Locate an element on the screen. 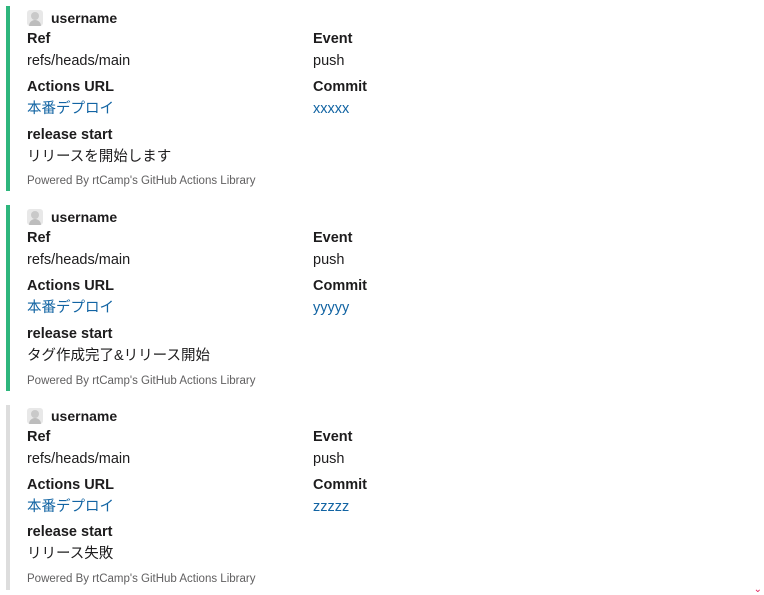 The width and height of the screenshot is (764, 595). field-commit: Commit yyyyy is located at coordinates (340, 297).